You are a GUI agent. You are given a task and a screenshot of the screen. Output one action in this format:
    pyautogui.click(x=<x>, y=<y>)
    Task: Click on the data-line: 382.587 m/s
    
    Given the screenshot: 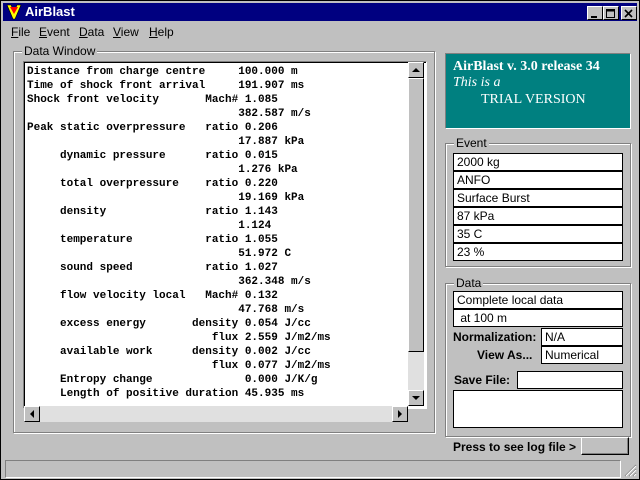 What is the action you would take?
    pyautogui.click(x=169, y=114)
    